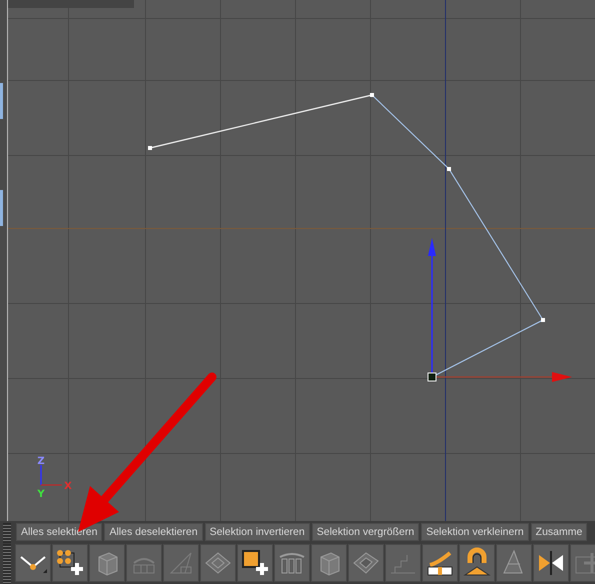 Image resolution: width=595 pixels, height=584 pixels. What do you see at coordinates (68, 486) in the screenshot?
I see `axis-label: X` at bounding box center [68, 486].